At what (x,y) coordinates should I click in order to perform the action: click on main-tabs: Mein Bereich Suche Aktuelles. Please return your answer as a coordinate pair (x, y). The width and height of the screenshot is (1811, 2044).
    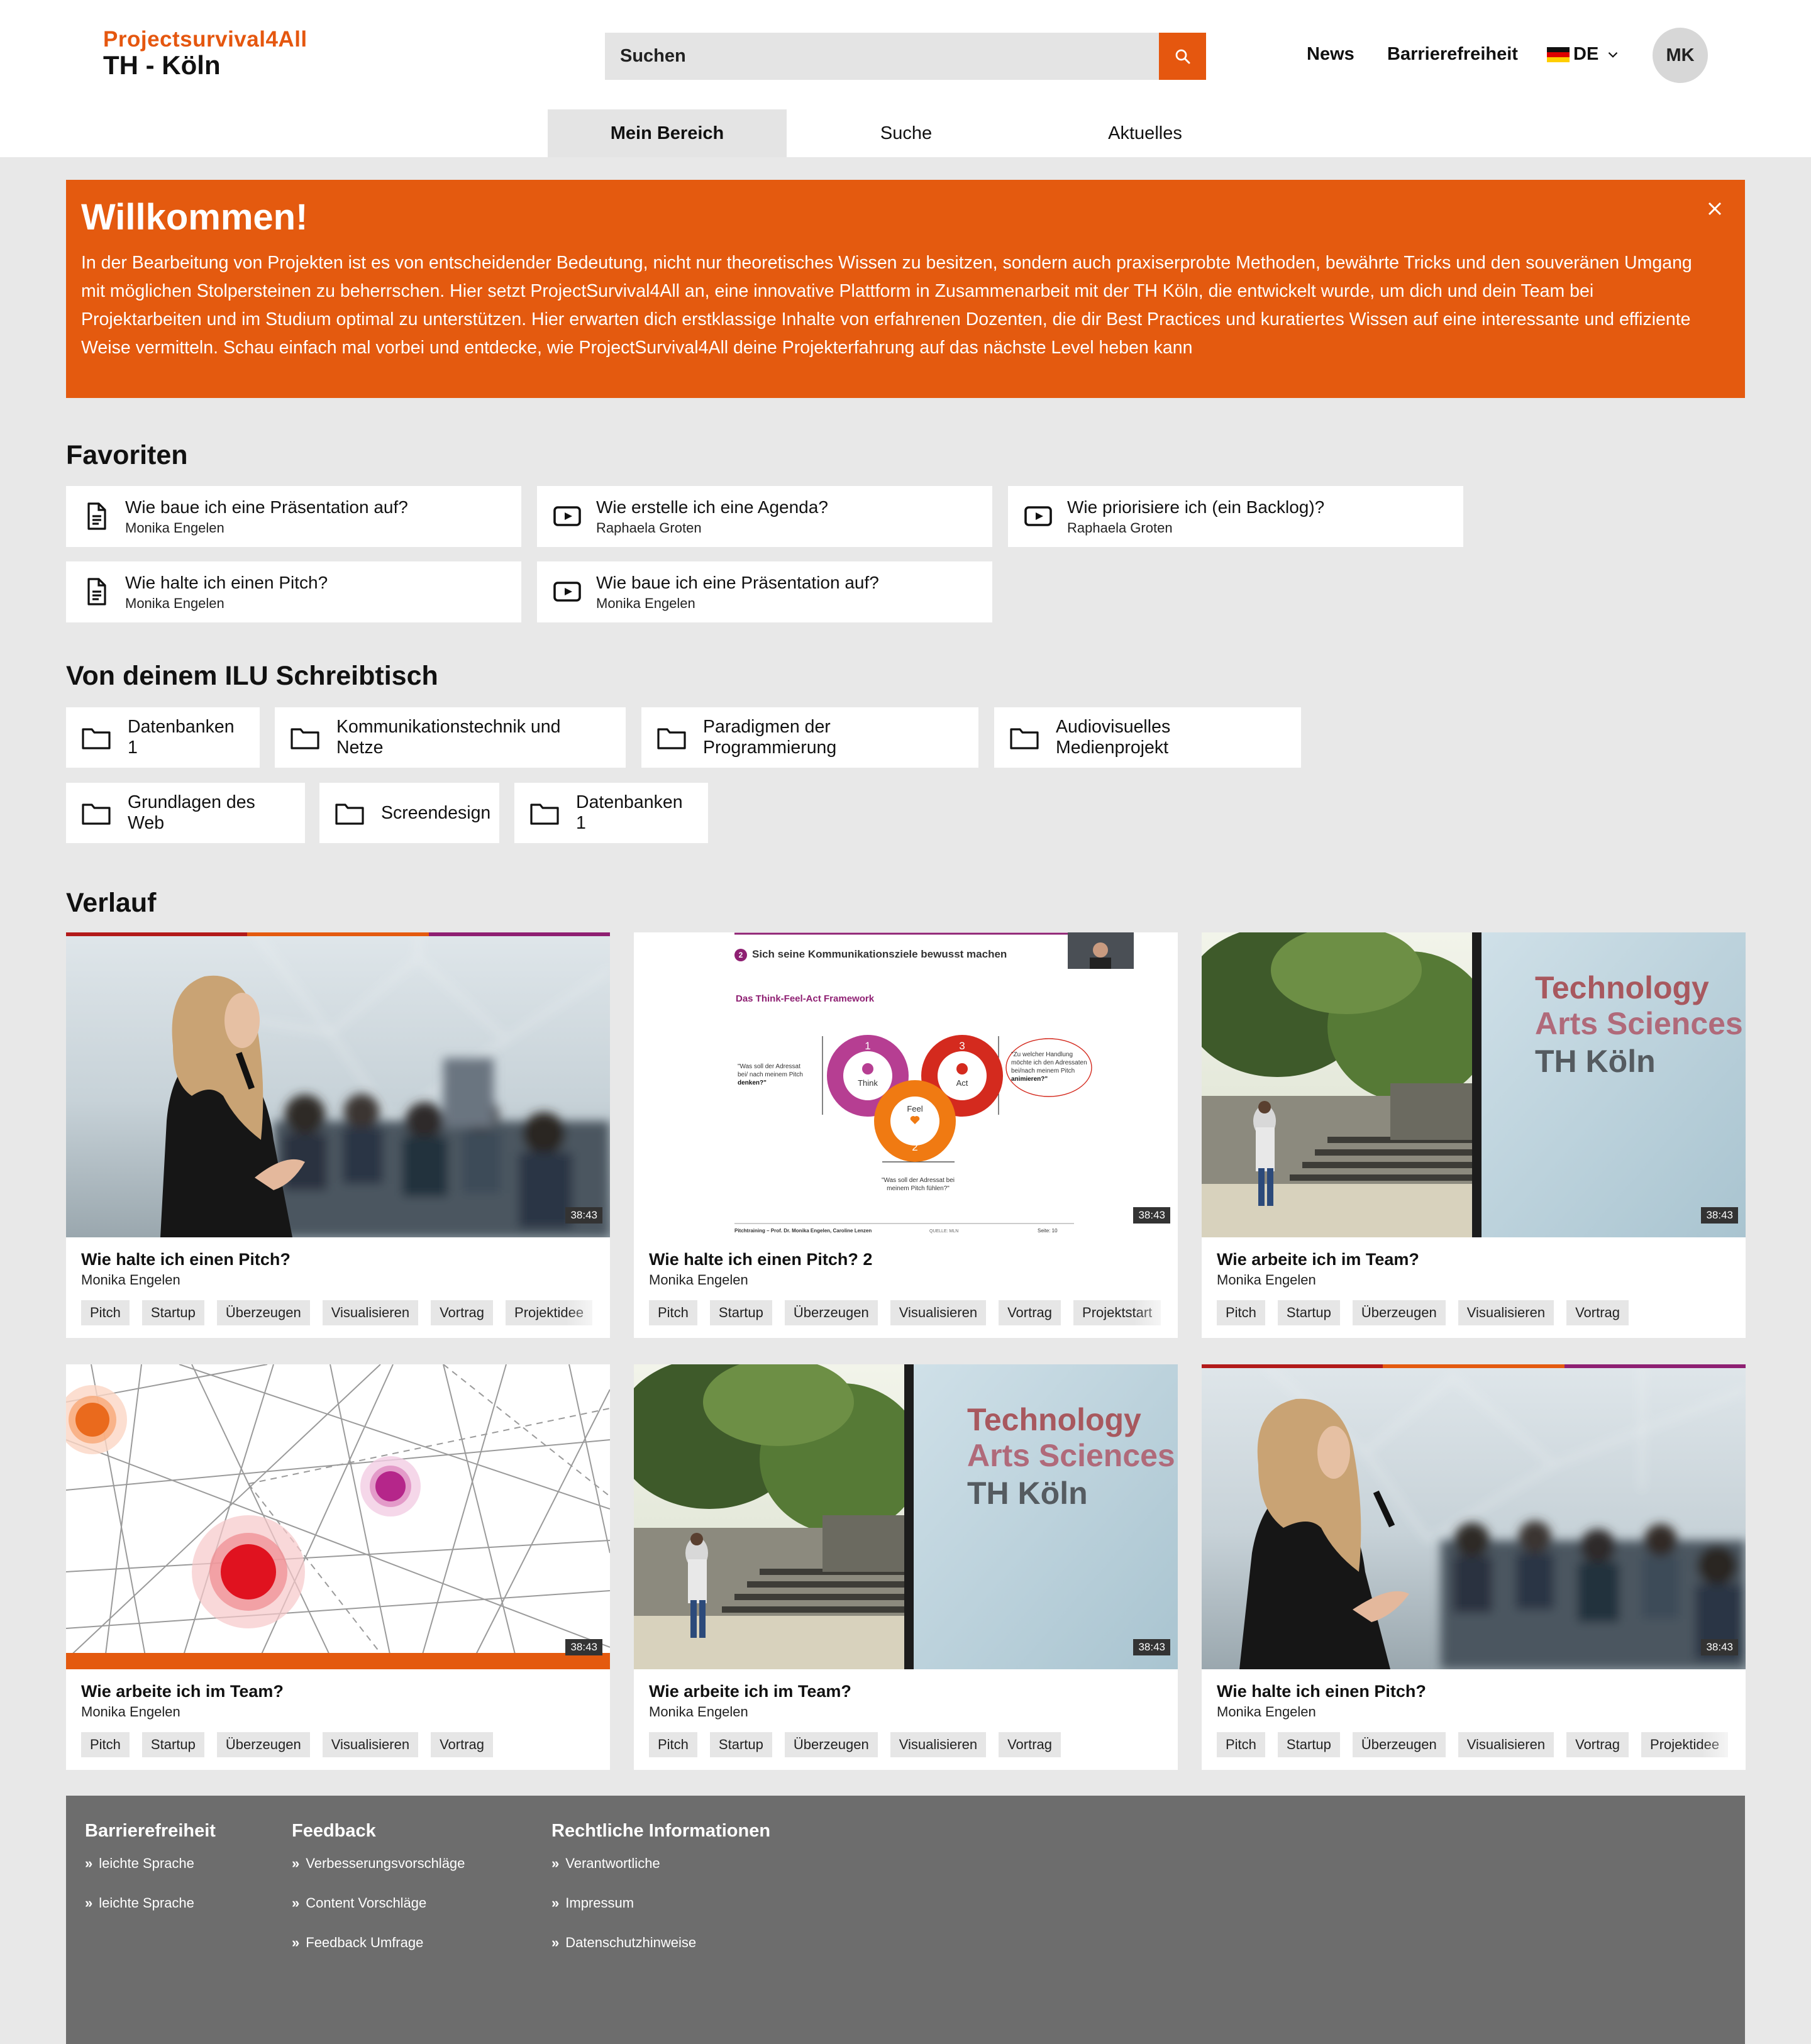
    Looking at the image, I should click on (907, 133).